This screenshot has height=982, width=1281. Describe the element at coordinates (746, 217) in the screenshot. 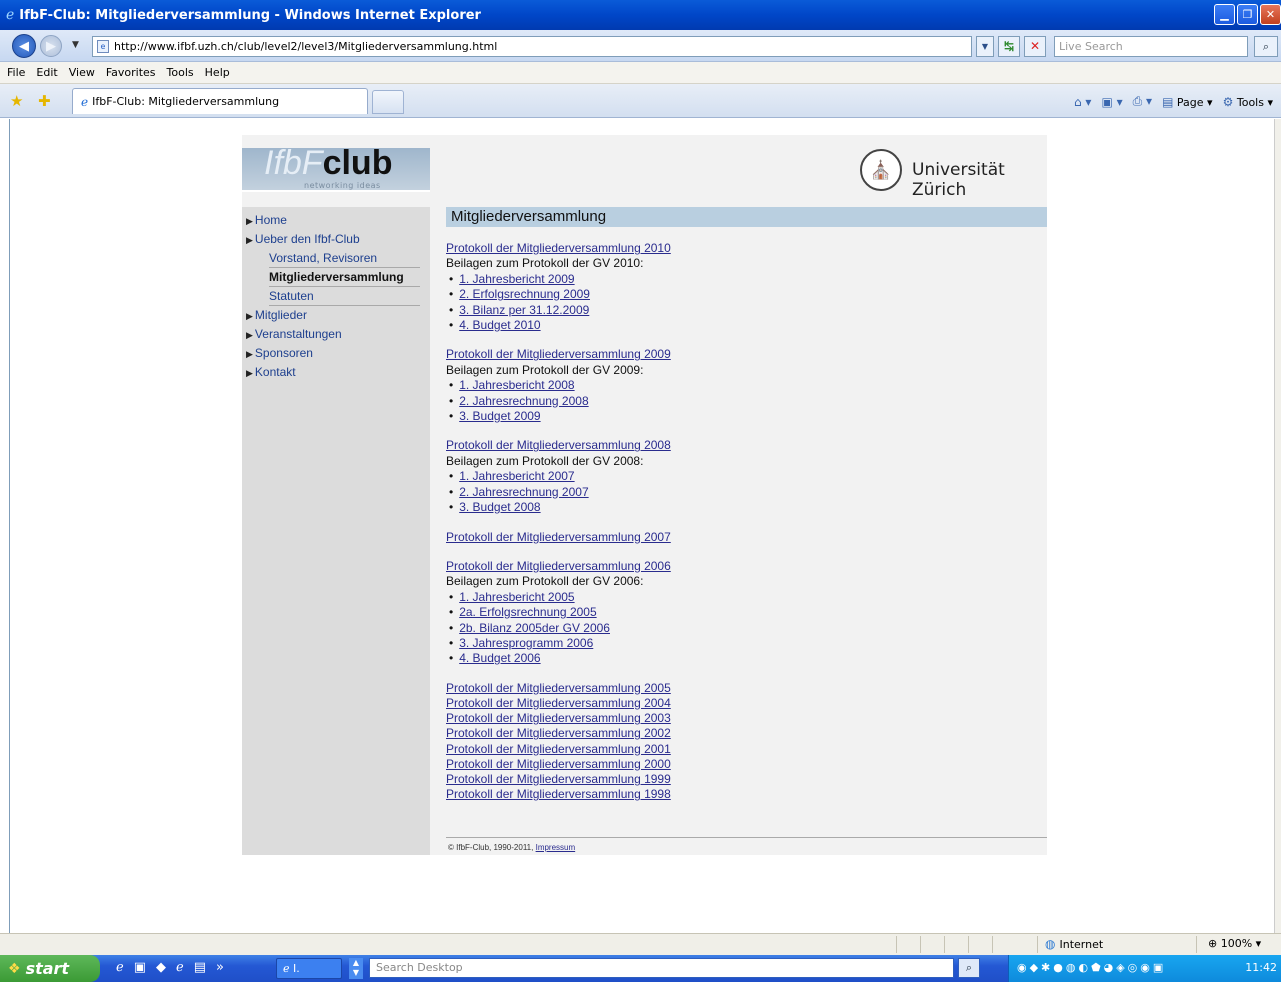

I see `page-title: Mitgliederversammlung` at that location.